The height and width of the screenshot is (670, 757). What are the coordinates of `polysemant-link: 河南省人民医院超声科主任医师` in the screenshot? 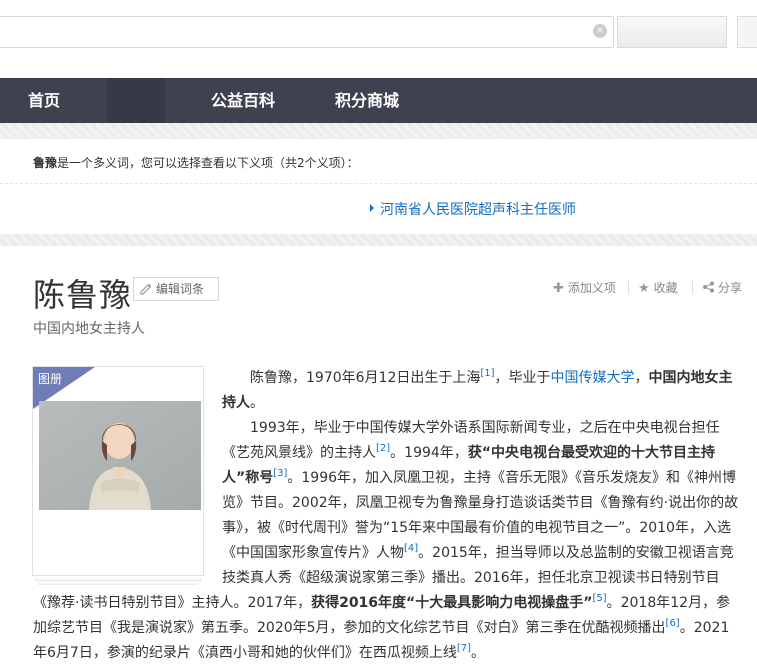 It's located at (473, 209).